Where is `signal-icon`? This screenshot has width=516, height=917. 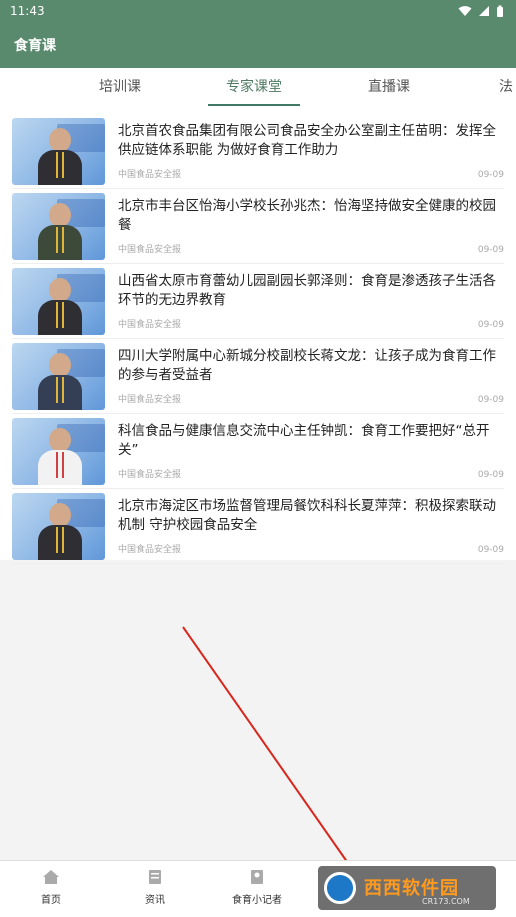
signal-icon is located at coordinates (484, 11).